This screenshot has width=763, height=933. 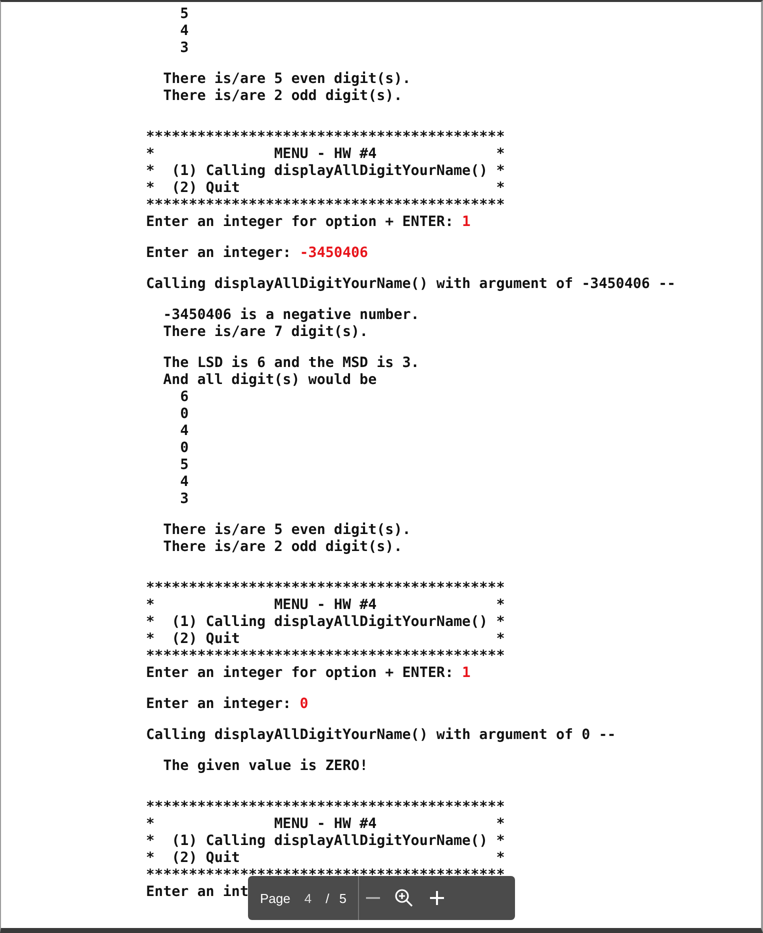 What do you see at coordinates (257, 253) in the screenshot?
I see `console-line: Enter an integer: -3450406` at bounding box center [257, 253].